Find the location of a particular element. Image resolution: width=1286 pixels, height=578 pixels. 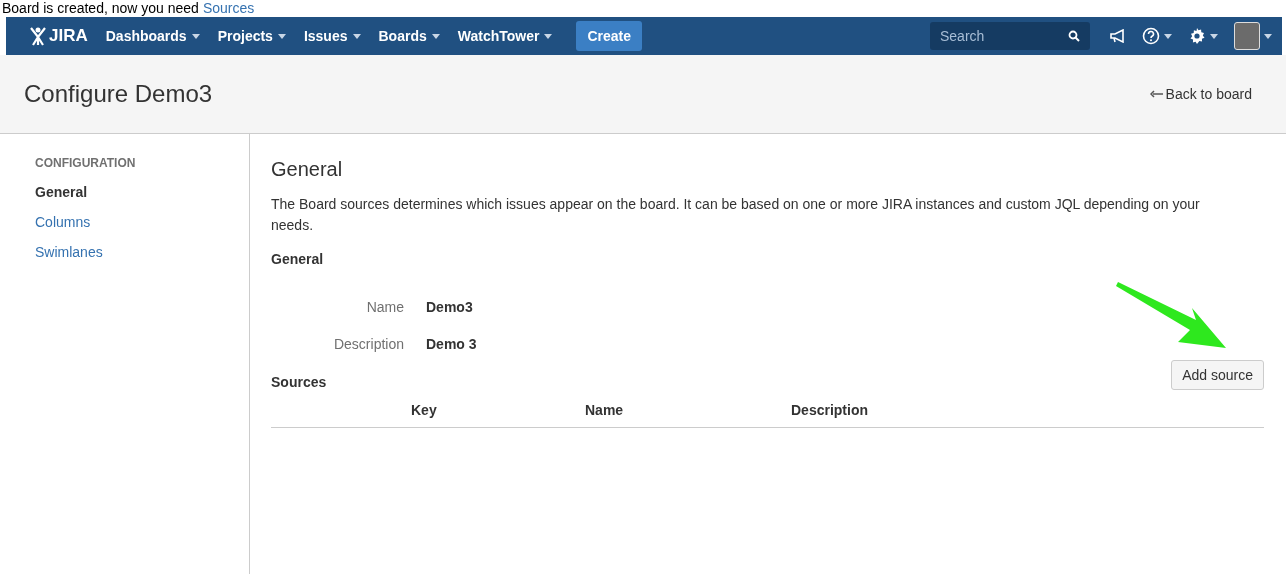

description-text: The Board sources determines which issues appear on the board. It can be based on one or more JIRA instances and custom JQL depending on your needs. is located at coordinates (736, 215).